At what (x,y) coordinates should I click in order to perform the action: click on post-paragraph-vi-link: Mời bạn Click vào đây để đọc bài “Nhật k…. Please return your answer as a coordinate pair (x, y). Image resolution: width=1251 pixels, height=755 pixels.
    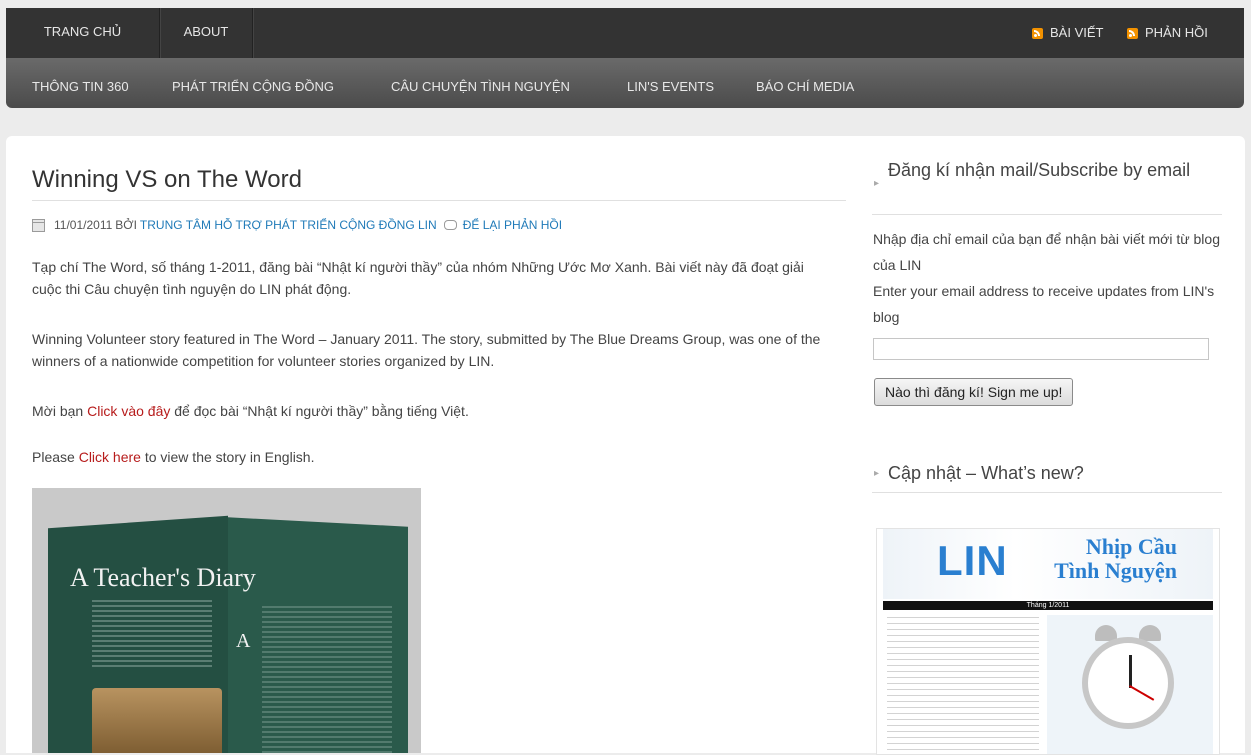
    Looking at the image, I should click on (432, 411).